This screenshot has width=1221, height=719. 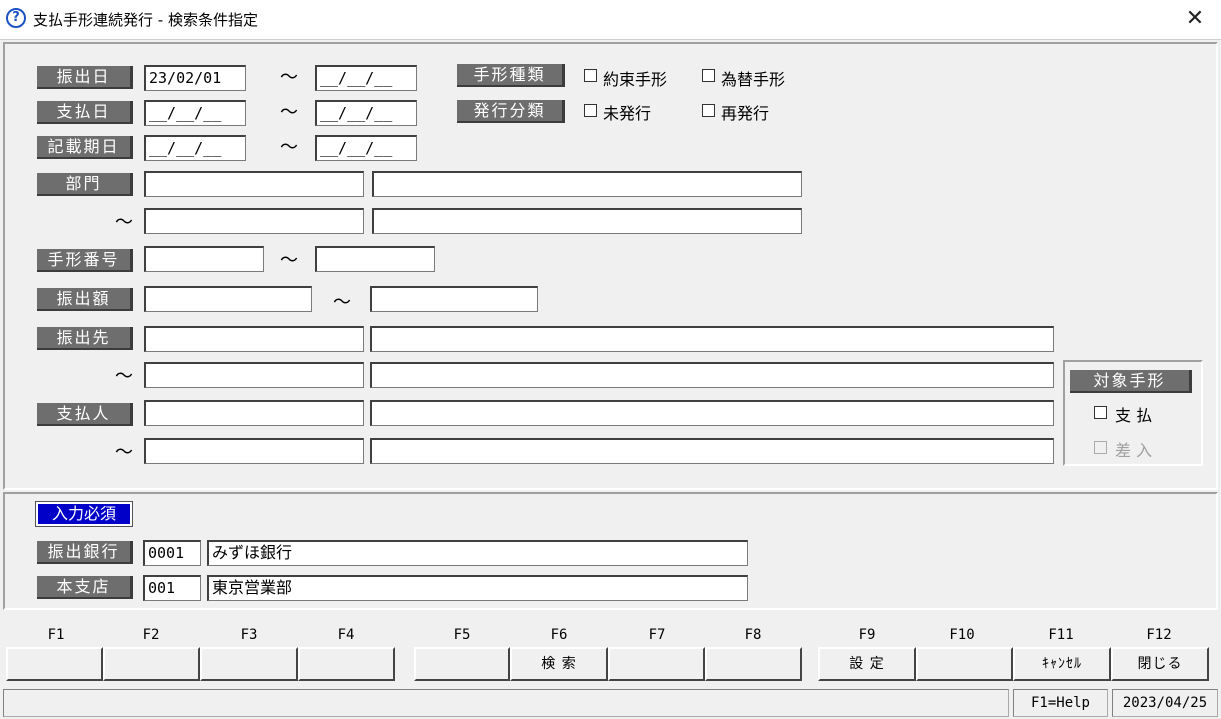 What do you see at coordinates (1061, 635) in the screenshot?
I see `fkey-label-f11: F11` at bounding box center [1061, 635].